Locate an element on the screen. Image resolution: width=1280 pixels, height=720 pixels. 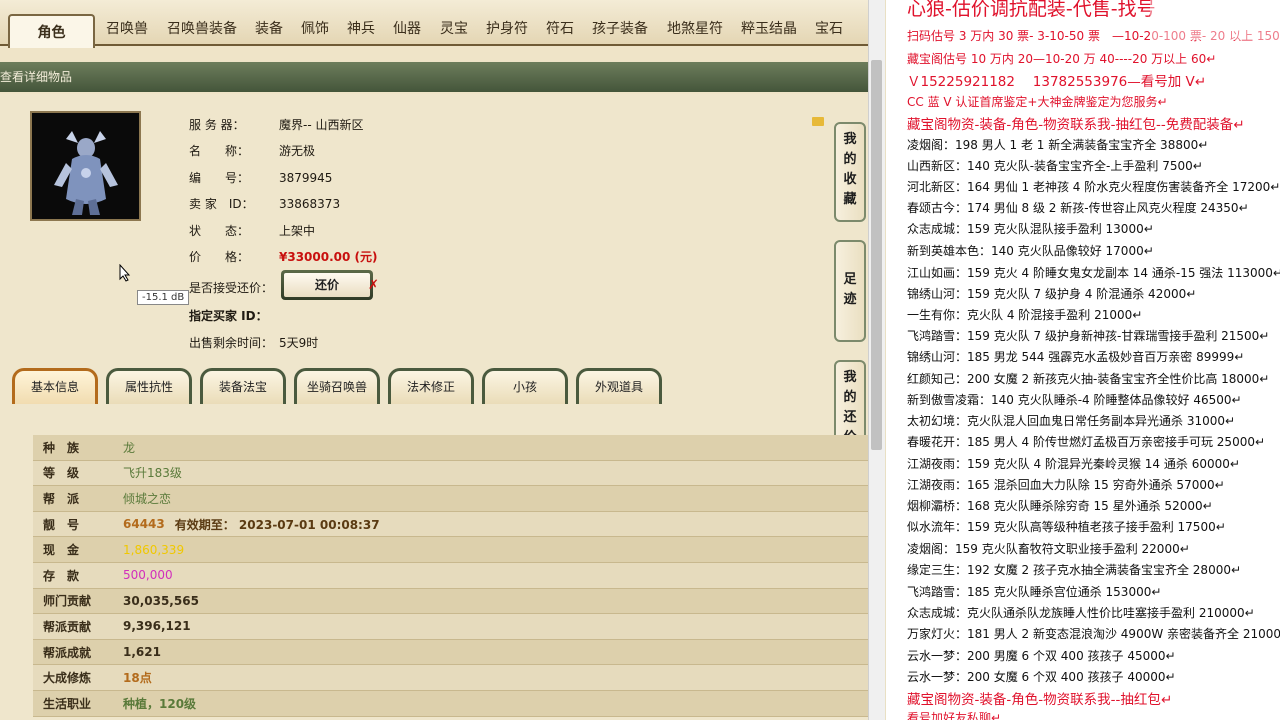
designated-buyer-row: 指定买家 ID： is located at coordinates (228, 315).